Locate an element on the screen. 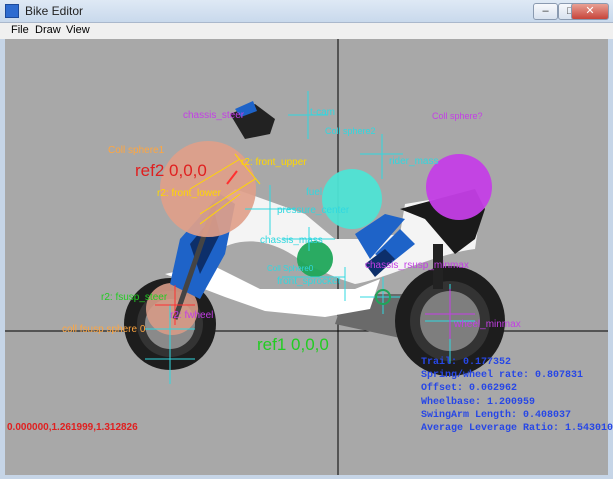 The height and width of the screenshot is (479, 613). menu-bar: File Draw View is located at coordinates (306, 31).